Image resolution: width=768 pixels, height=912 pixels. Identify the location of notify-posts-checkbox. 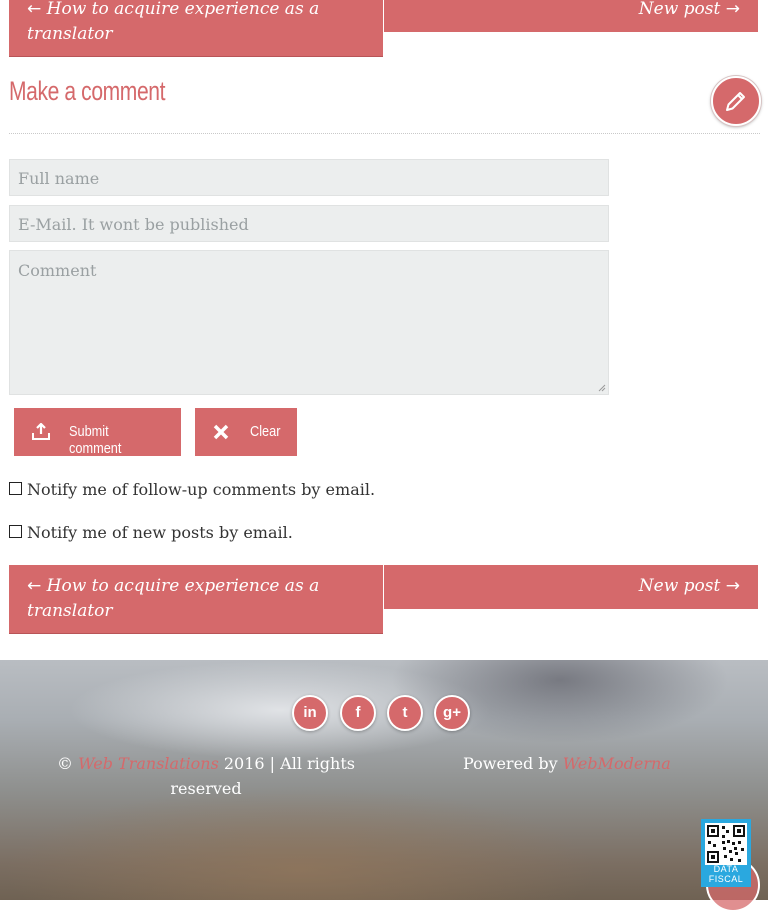
(15, 531).